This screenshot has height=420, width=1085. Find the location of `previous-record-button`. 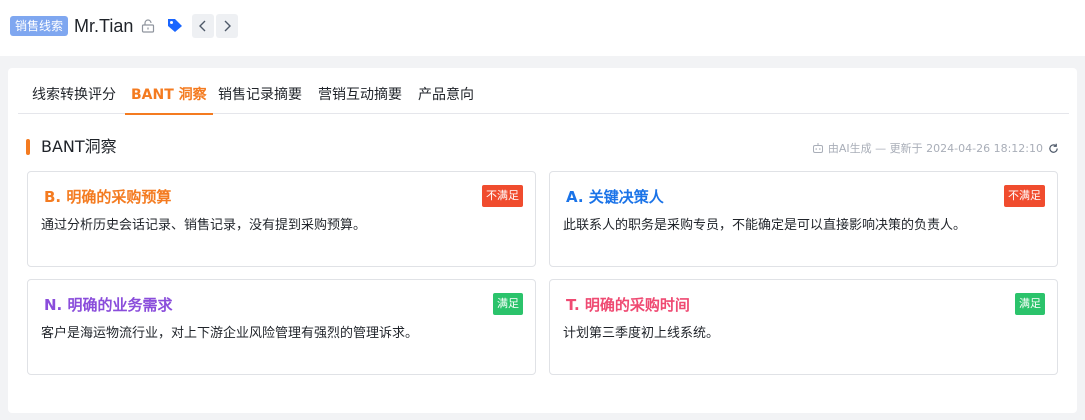

previous-record-button is located at coordinates (203, 26).